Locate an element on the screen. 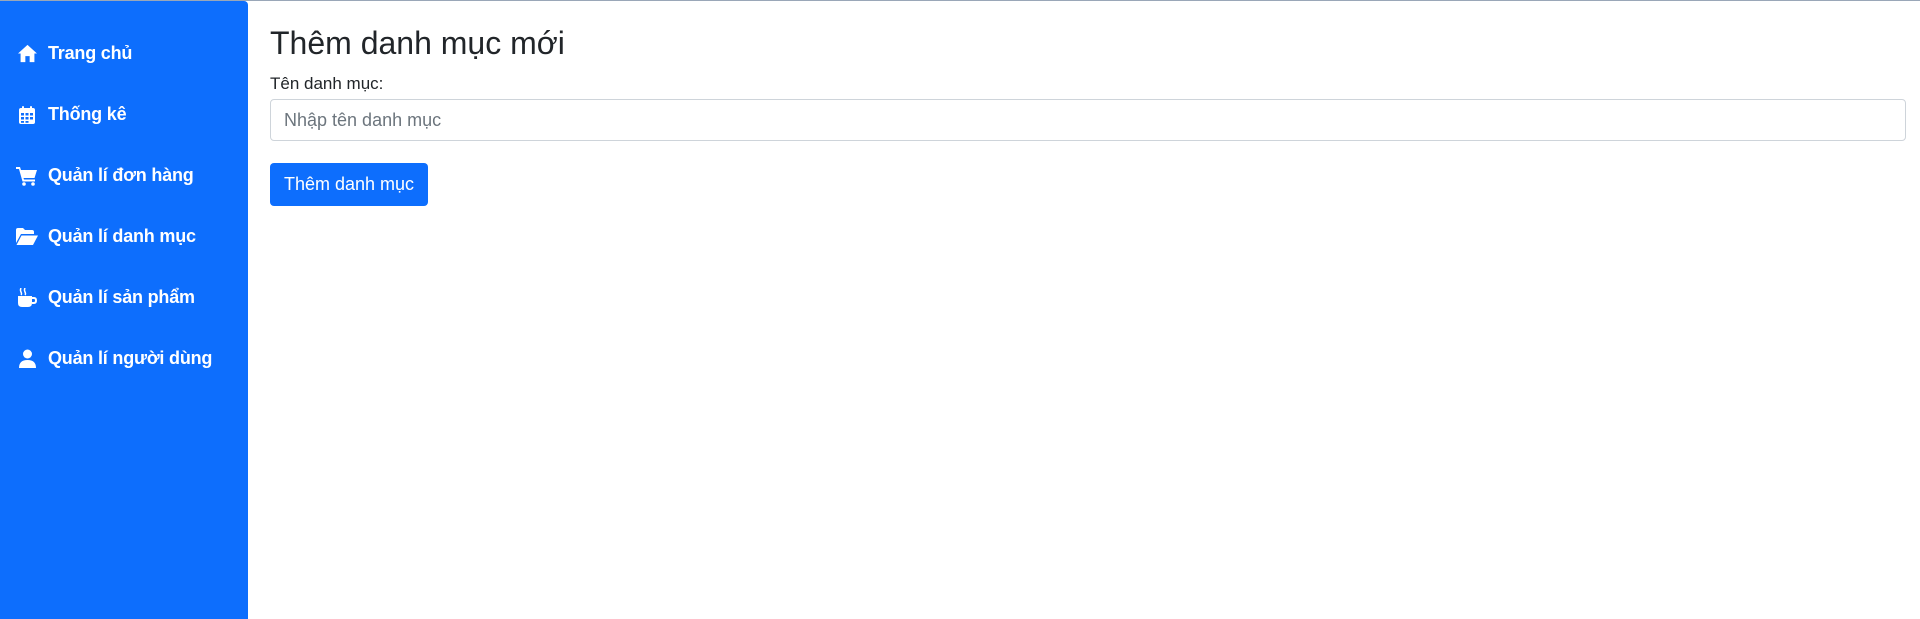 The image size is (1920, 619). sidebar-item-statistics: Thống kê is located at coordinates (124, 114).